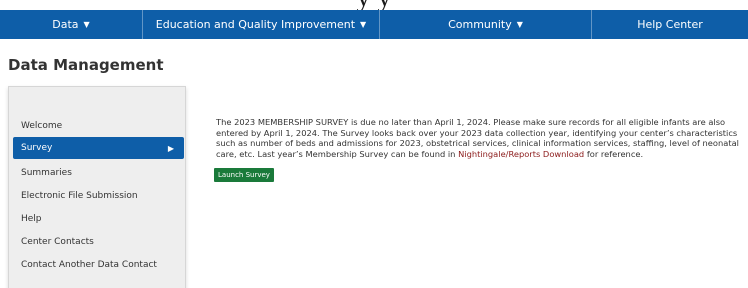 This screenshot has width=748, height=288. I want to click on sidebar-item-label: Contact Another Data Contact, so click(89, 265).